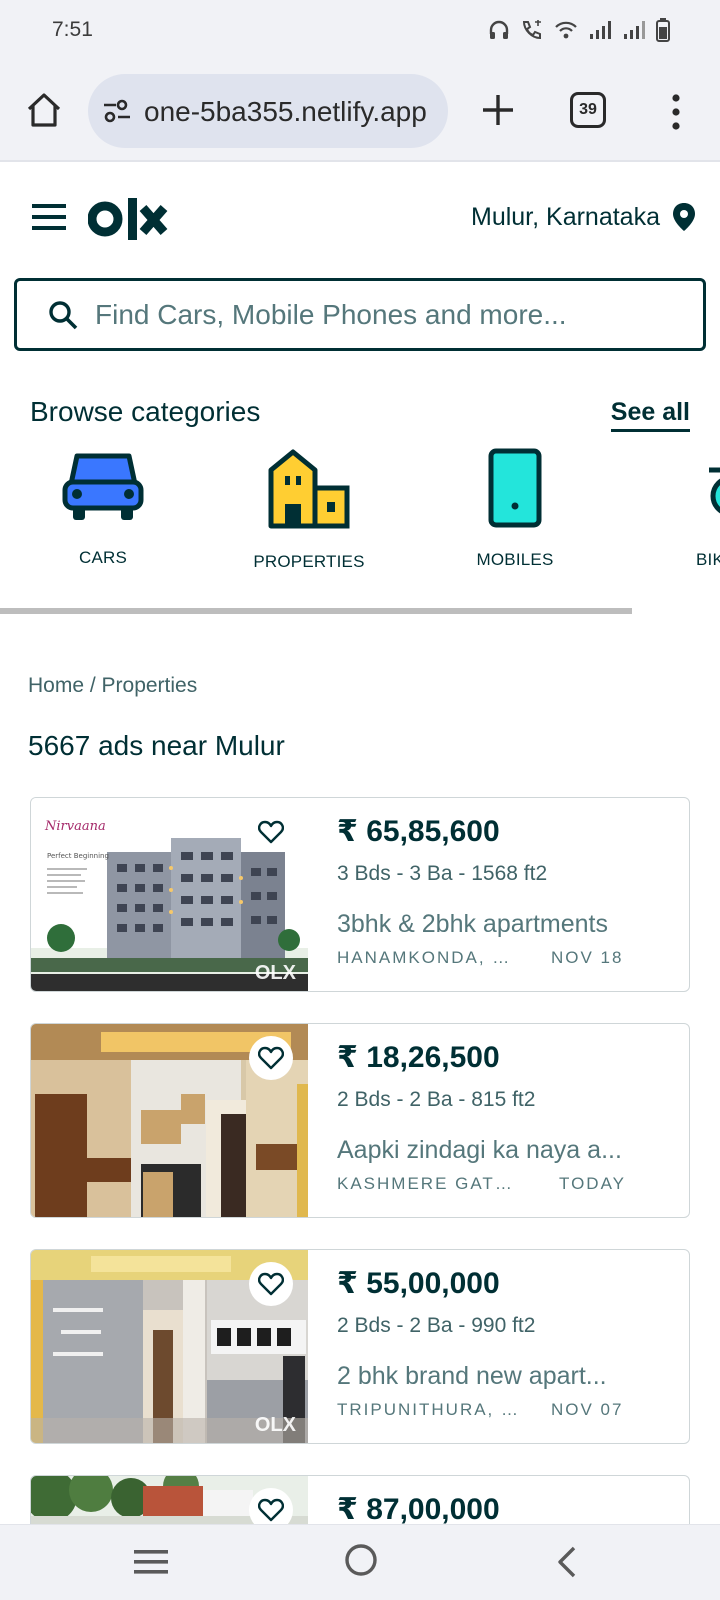  What do you see at coordinates (112, 686) in the screenshot?
I see `breadcrumb: Home / Properties` at bounding box center [112, 686].